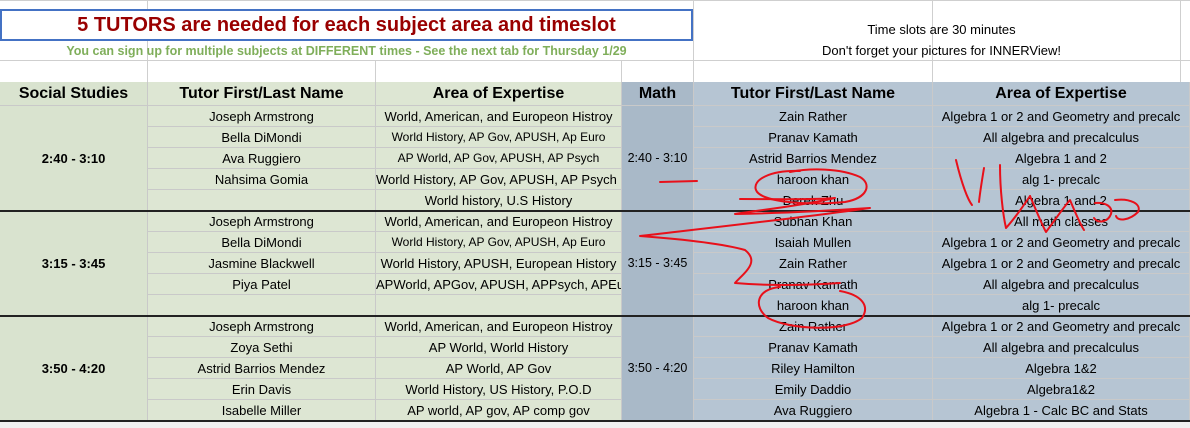  Describe the element at coordinates (262, 389) in the screenshot. I see `social-tutor-cell: Erin Davis` at that location.